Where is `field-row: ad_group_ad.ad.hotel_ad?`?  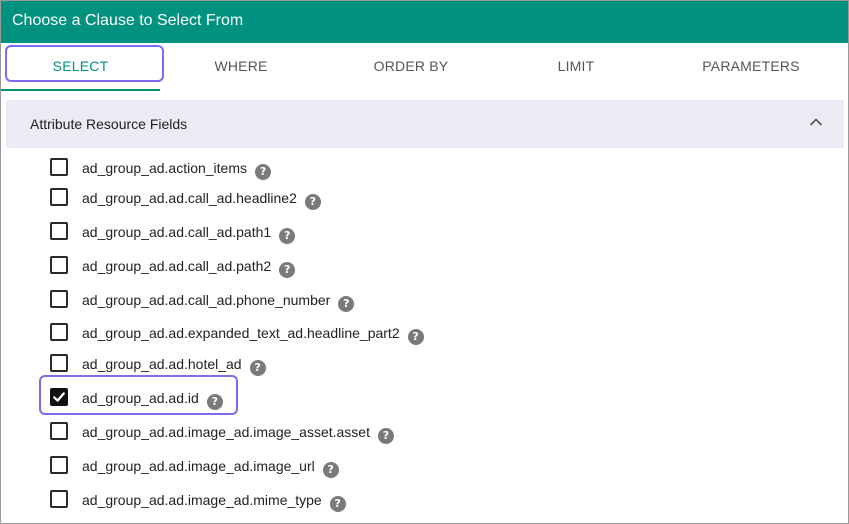
field-row: ad_group_ad.ad.hotel_ad? is located at coordinates (425, 363).